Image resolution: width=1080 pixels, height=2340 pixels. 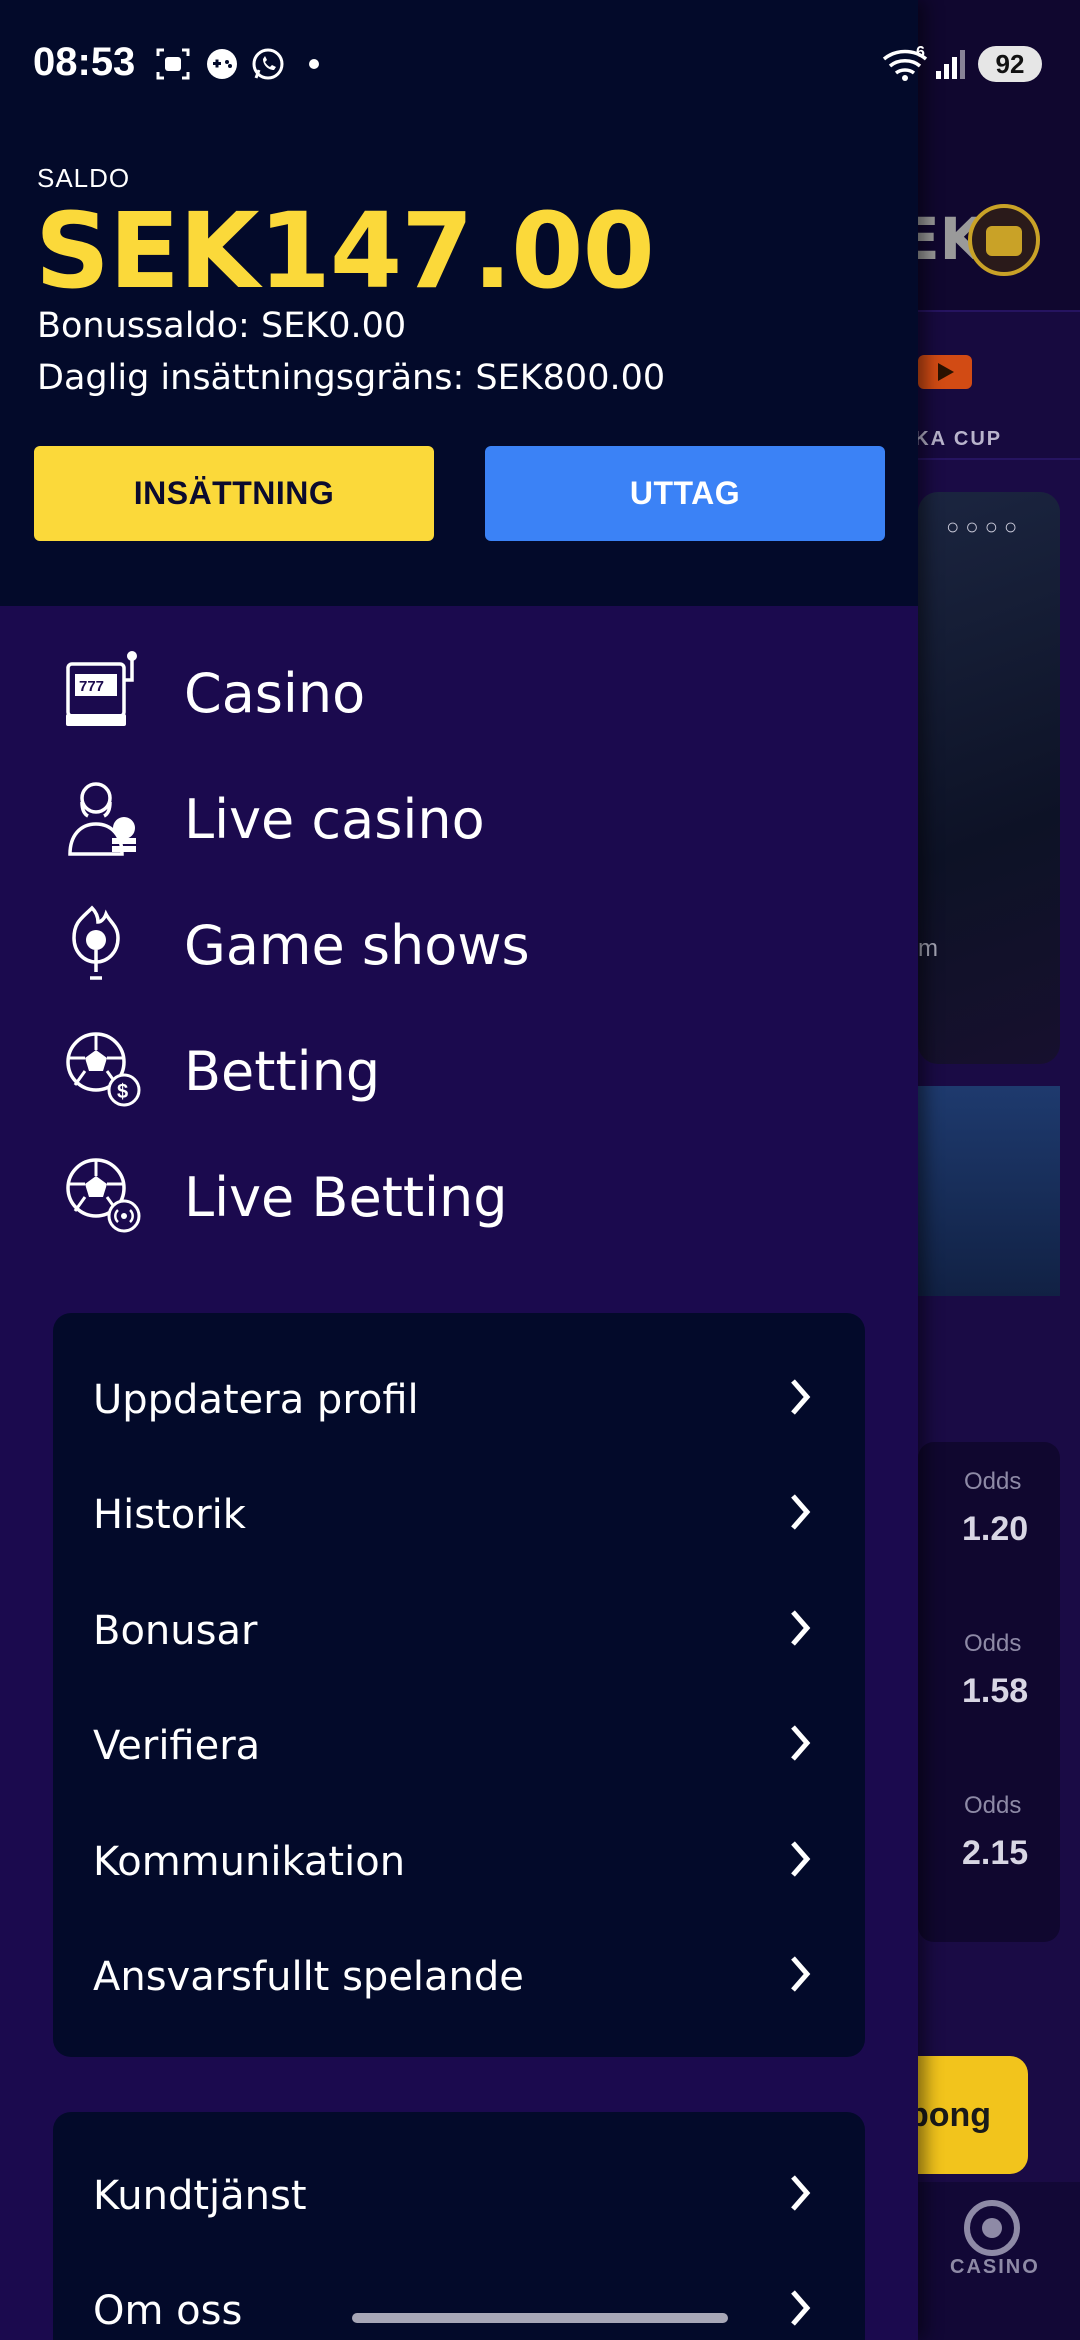 What do you see at coordinates (169, 1515) in the screenshot?
I see `menu-item-label: Historik` at bounding box center [169, 1515].